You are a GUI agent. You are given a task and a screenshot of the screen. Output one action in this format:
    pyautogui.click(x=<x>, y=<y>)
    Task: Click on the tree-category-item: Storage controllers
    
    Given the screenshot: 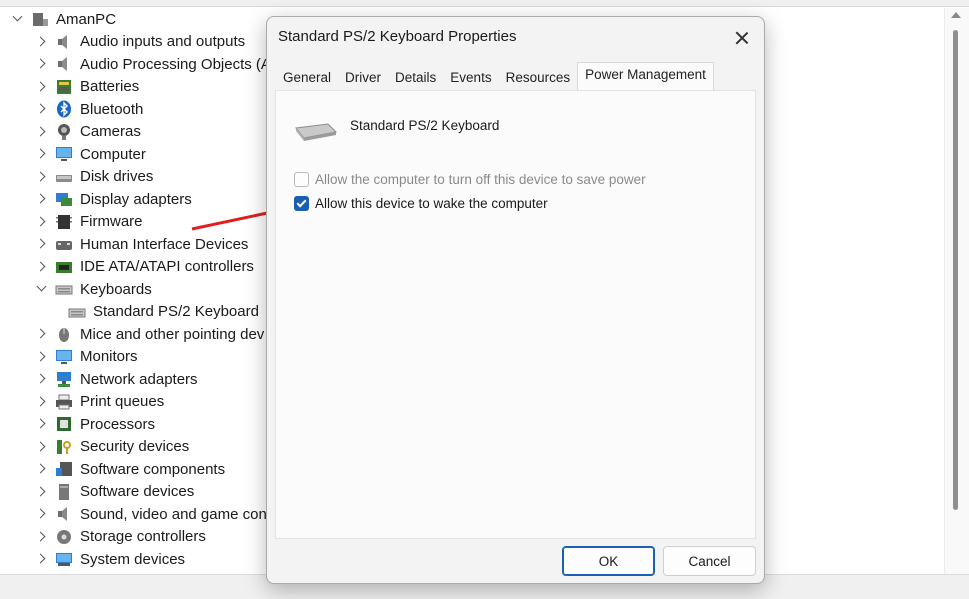 What is the action you would take?
    pyautogui.click(x=121, y=537)
    